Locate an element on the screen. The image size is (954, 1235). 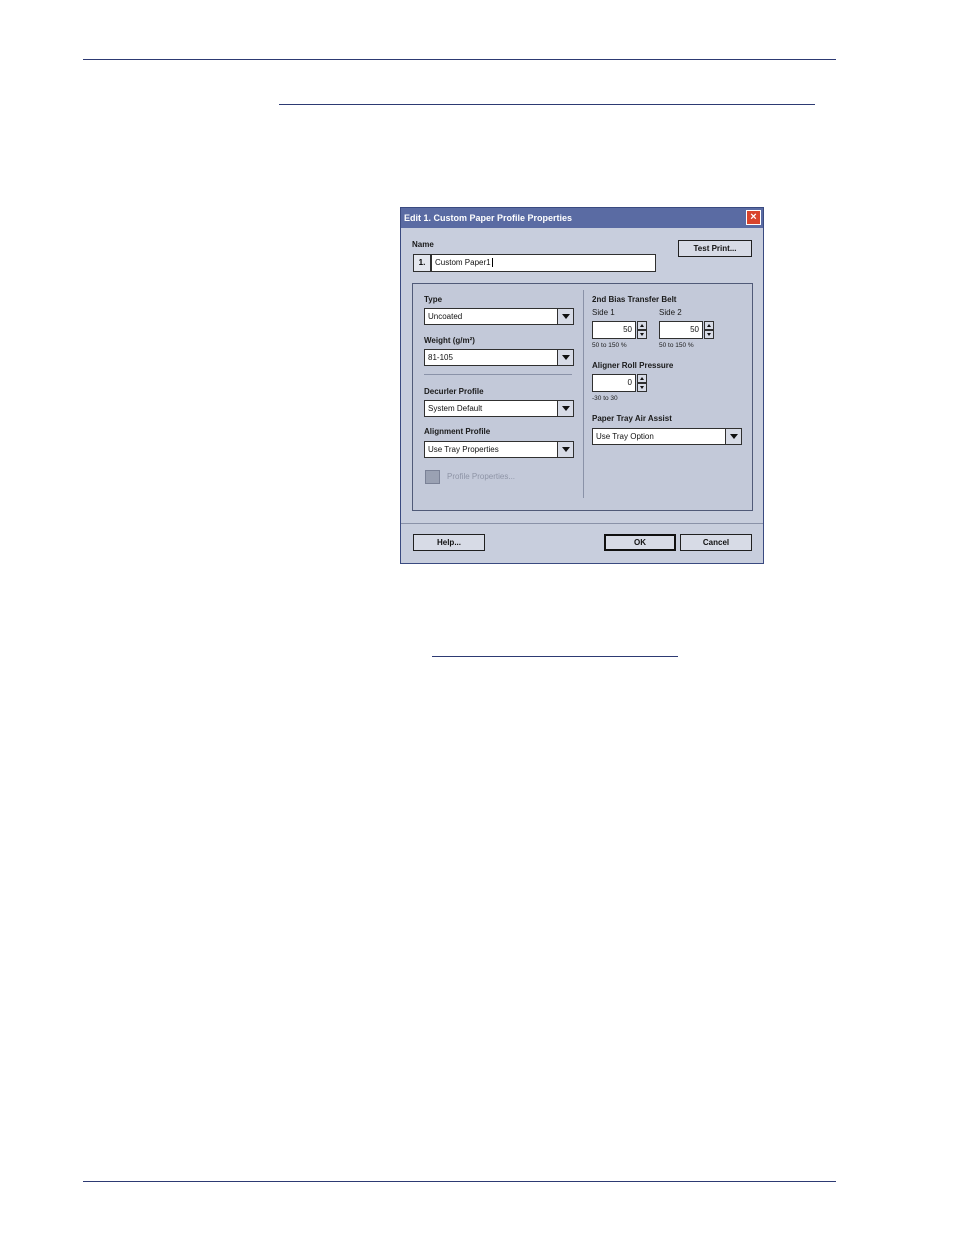
name-index-badge: 1. is located at coordinates (422, 263).